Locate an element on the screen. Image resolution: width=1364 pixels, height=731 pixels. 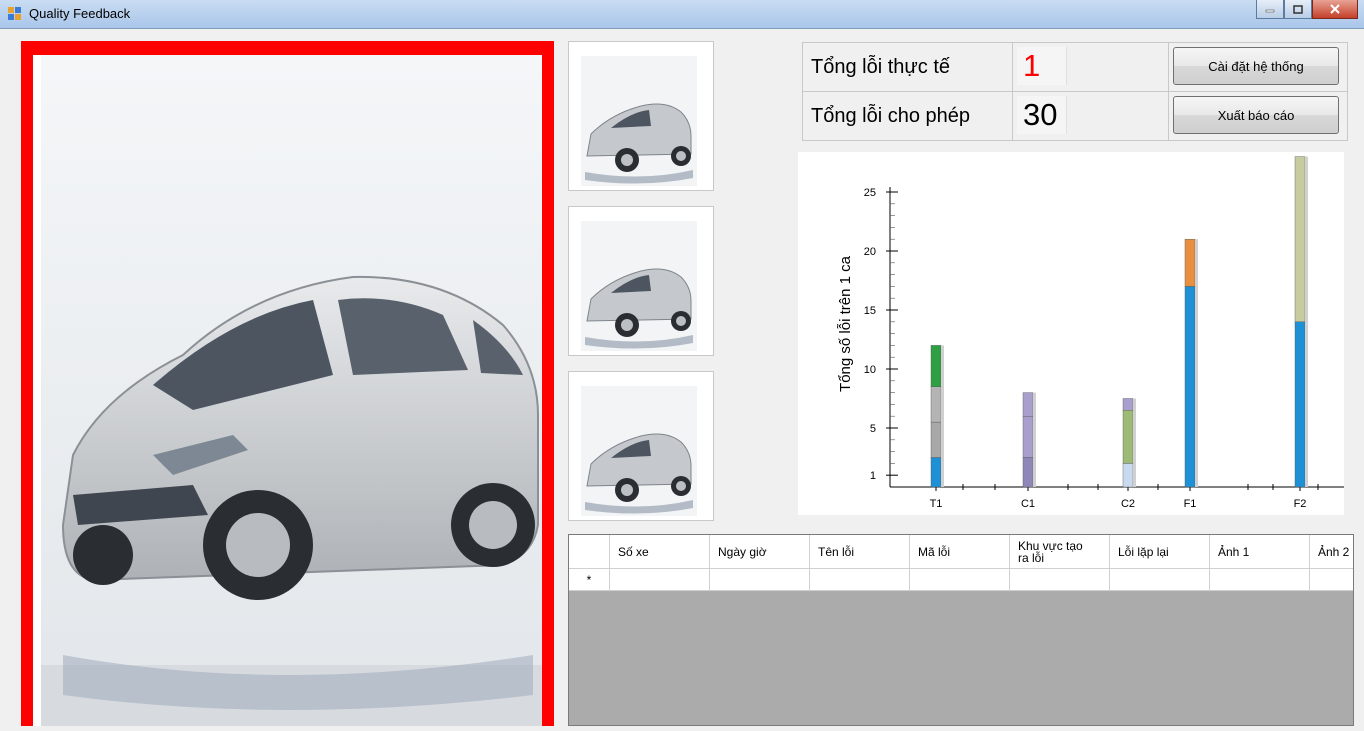
export-report-button: Xuất báo cáo is located at coordinates (1256, 115).